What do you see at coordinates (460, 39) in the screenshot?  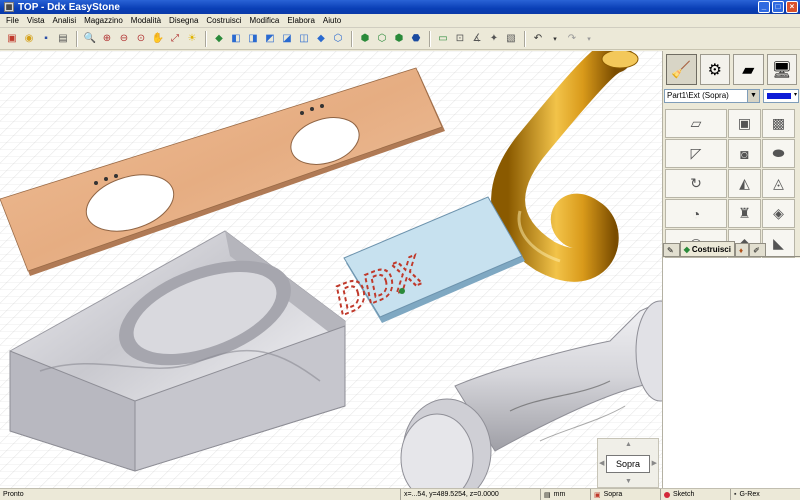 I see `snap-point-icon: ⊡` at bounding box center [460, 39].